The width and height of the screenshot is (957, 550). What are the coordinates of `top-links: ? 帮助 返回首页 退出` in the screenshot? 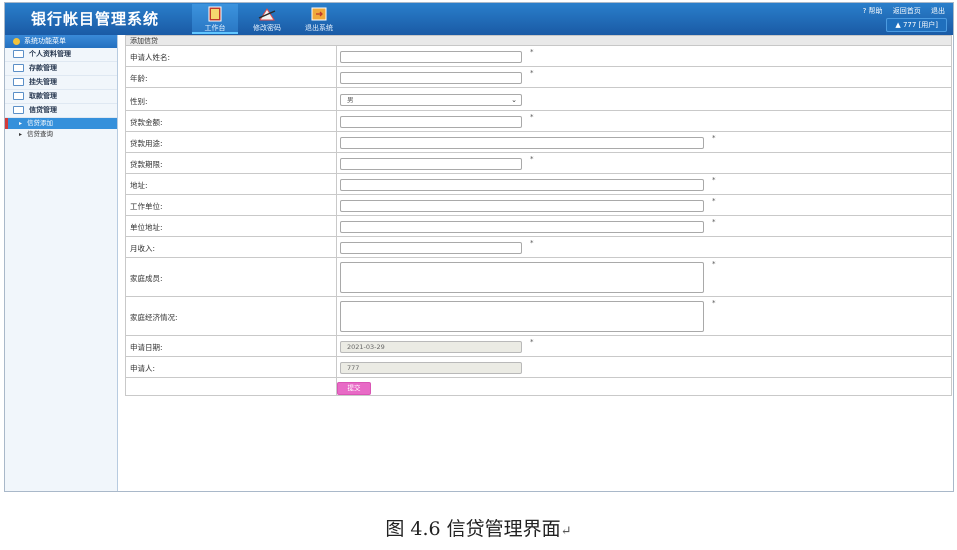 It's located at (900, 11).